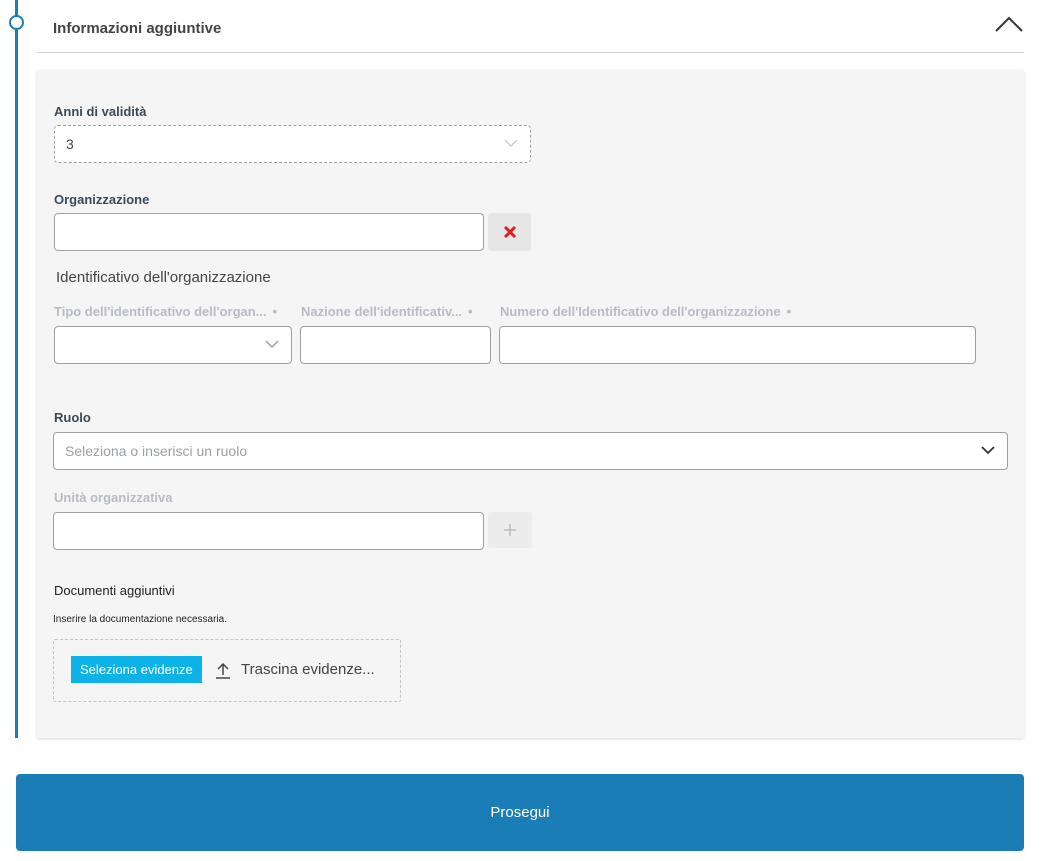 The width and height of the screenshot is (1045, 861). I want to click on role-label: Ruolo, so click(72, 417).